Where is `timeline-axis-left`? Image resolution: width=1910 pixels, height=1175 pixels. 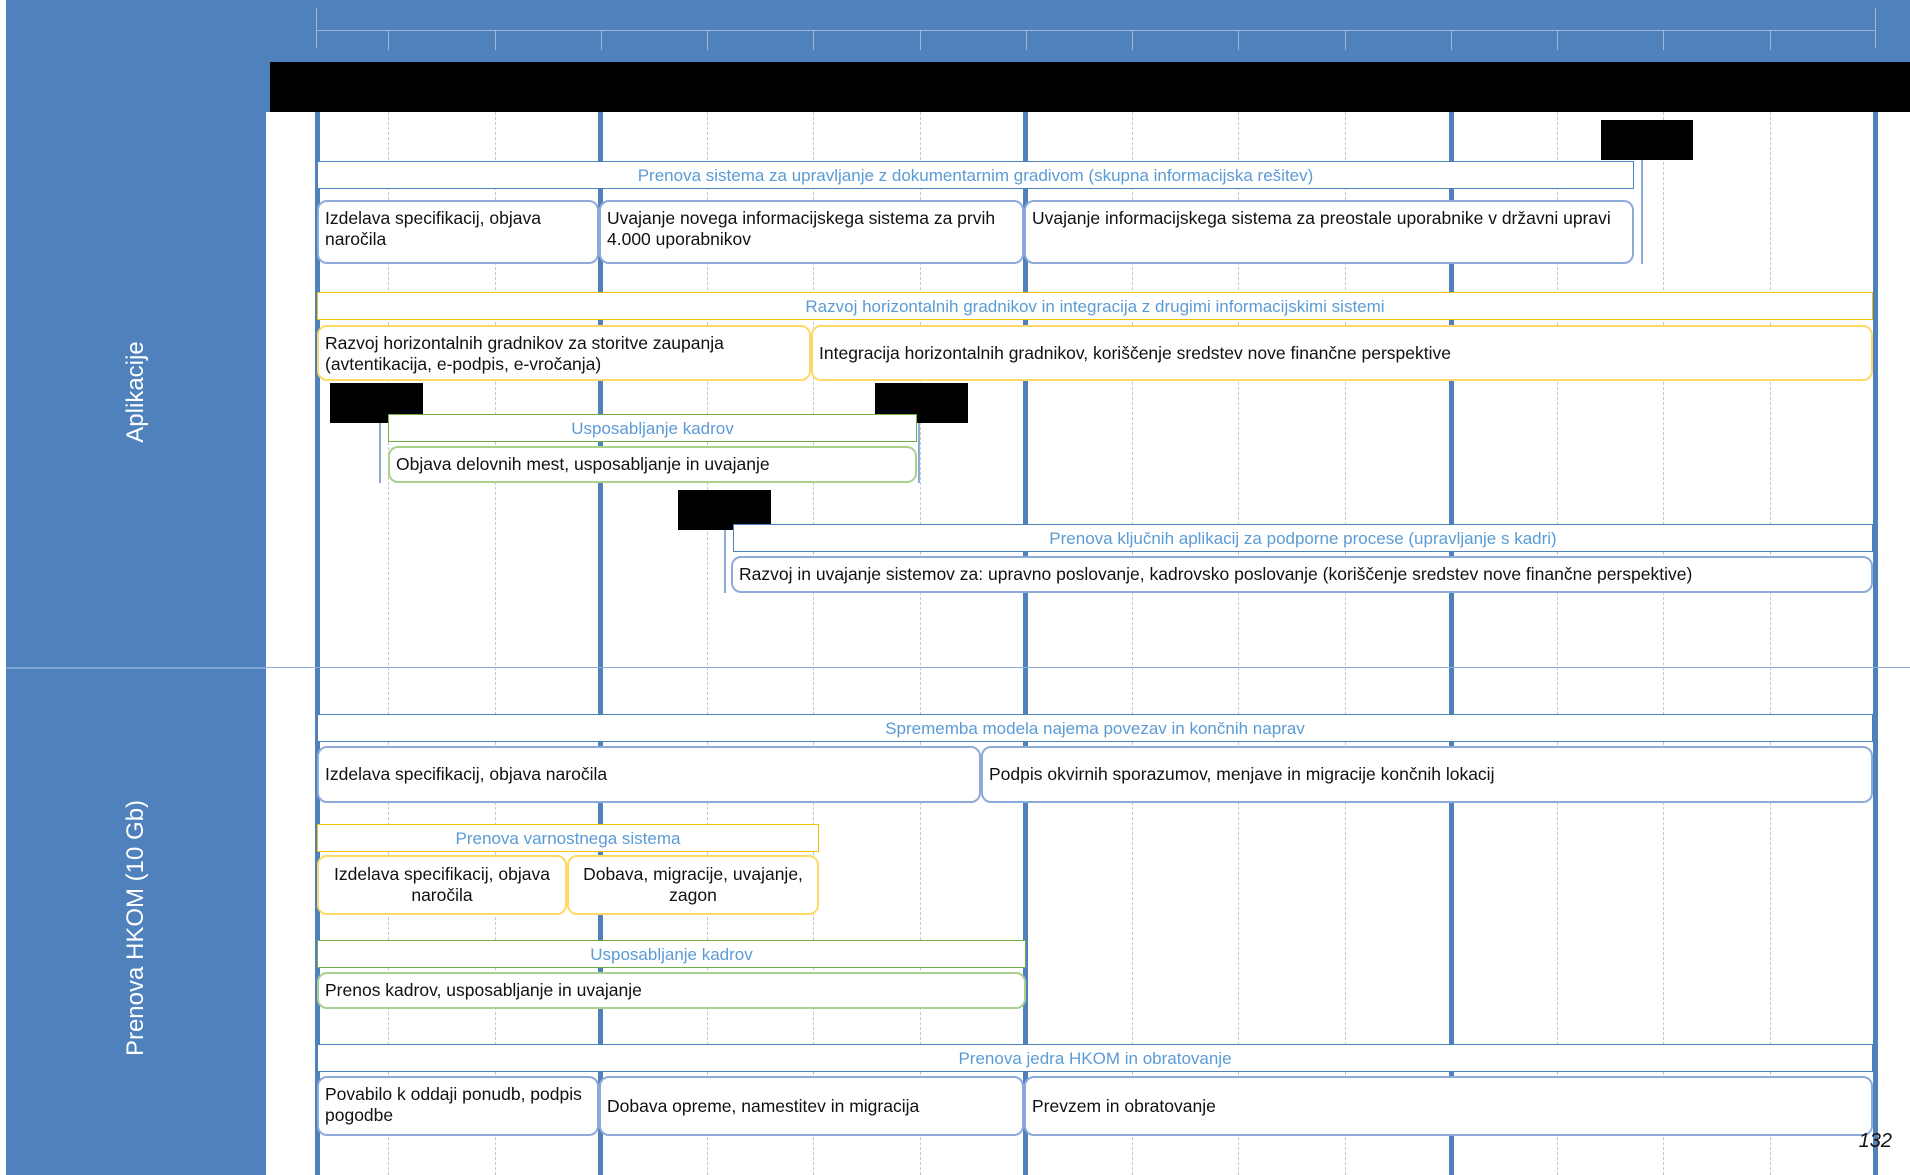 timeline-axis-left is located at coordinates (316, 28).